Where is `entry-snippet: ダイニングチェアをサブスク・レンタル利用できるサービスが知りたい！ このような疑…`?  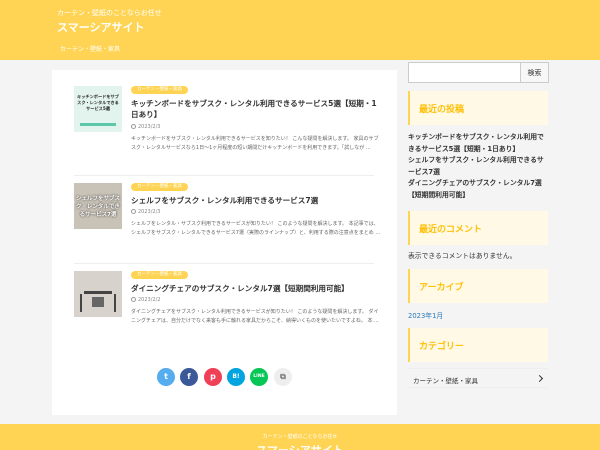 entry-snippet: ダイニングチェアをサブスク・レンタル利用できるサービスが知りたい！ このような疑… is located at coordinates (255, 316).